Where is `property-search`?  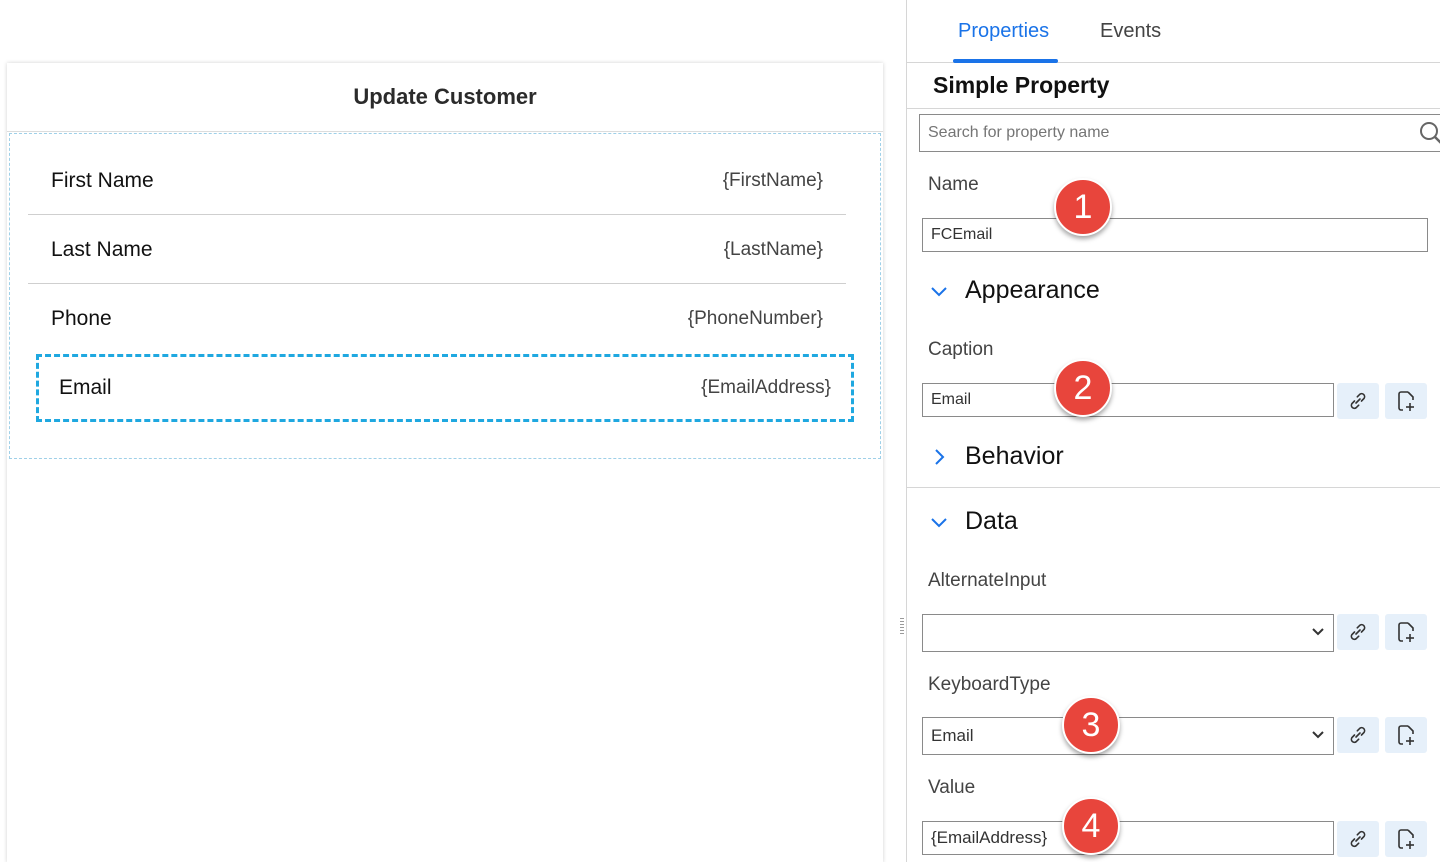
property-search is located at coordinates (1179, 133).